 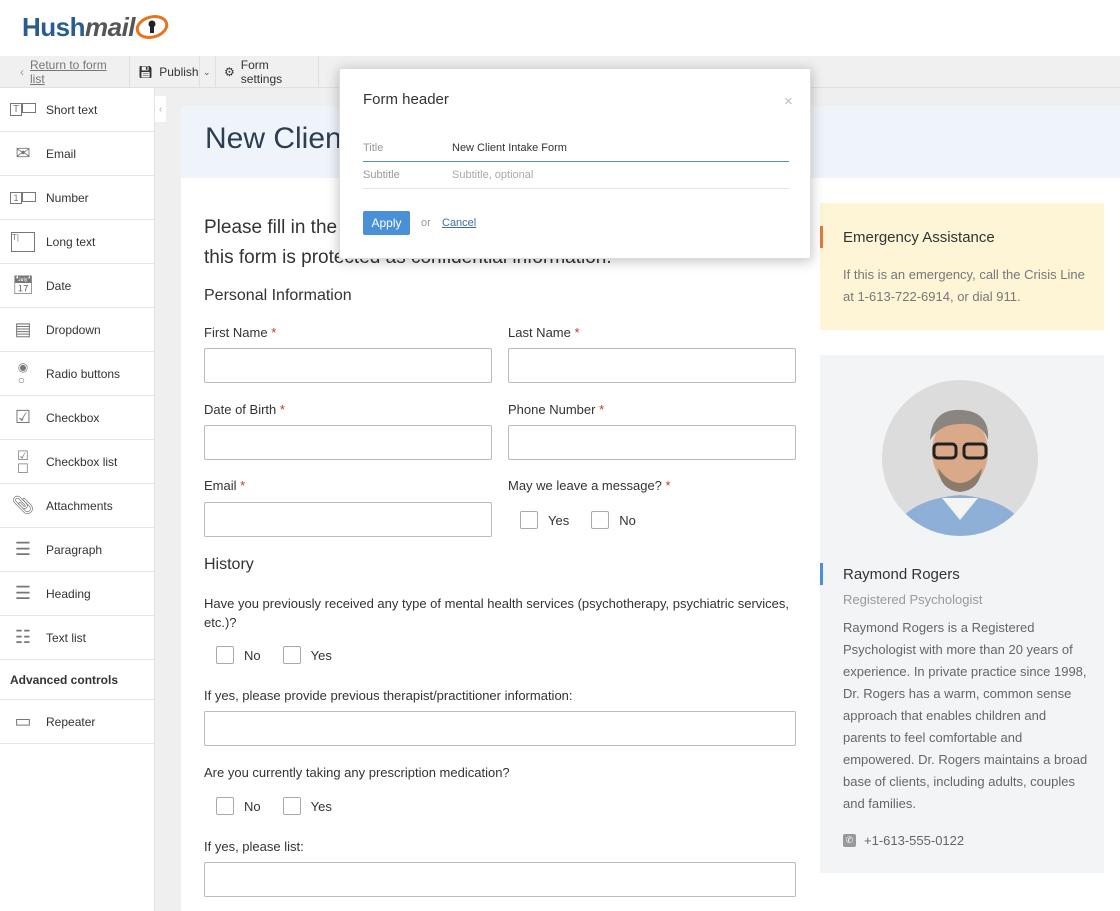 I want to click on palette-item-checkbox: ☑ Checkbox, so click(x=77, y=418).